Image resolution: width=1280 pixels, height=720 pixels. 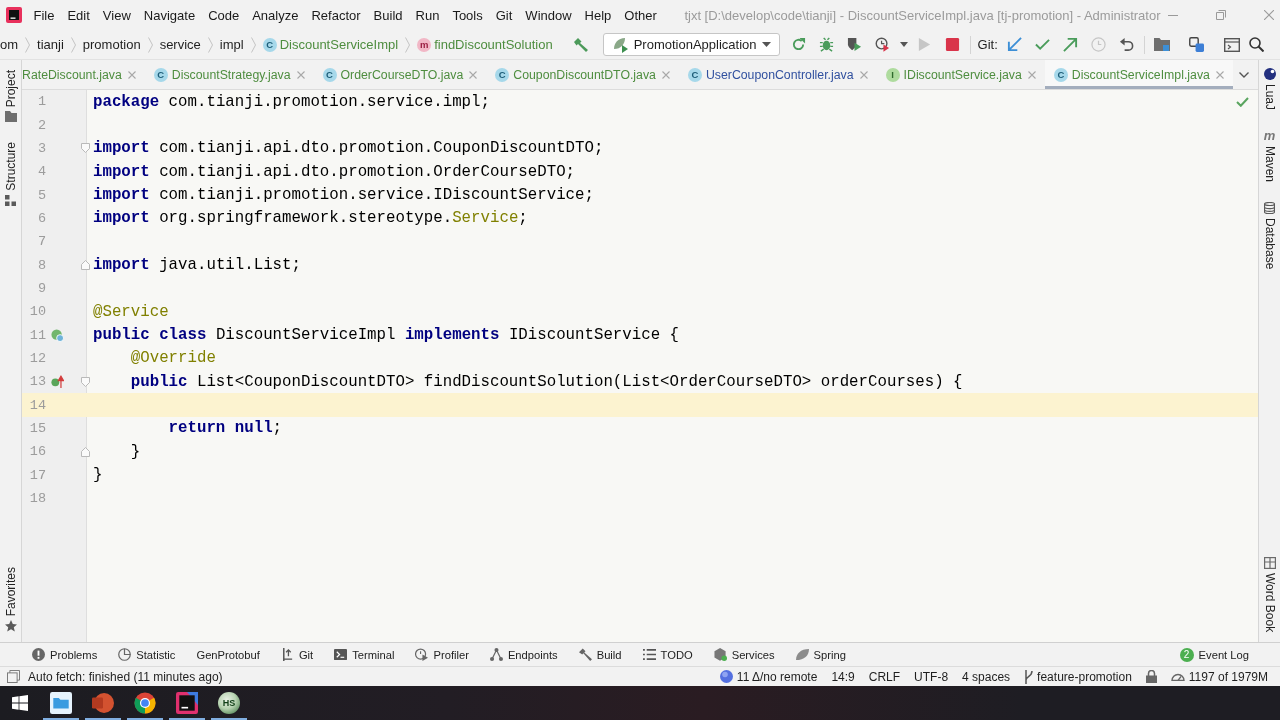 I want to click on tool-window-button: m Maven, so click(x=1269, y=156).